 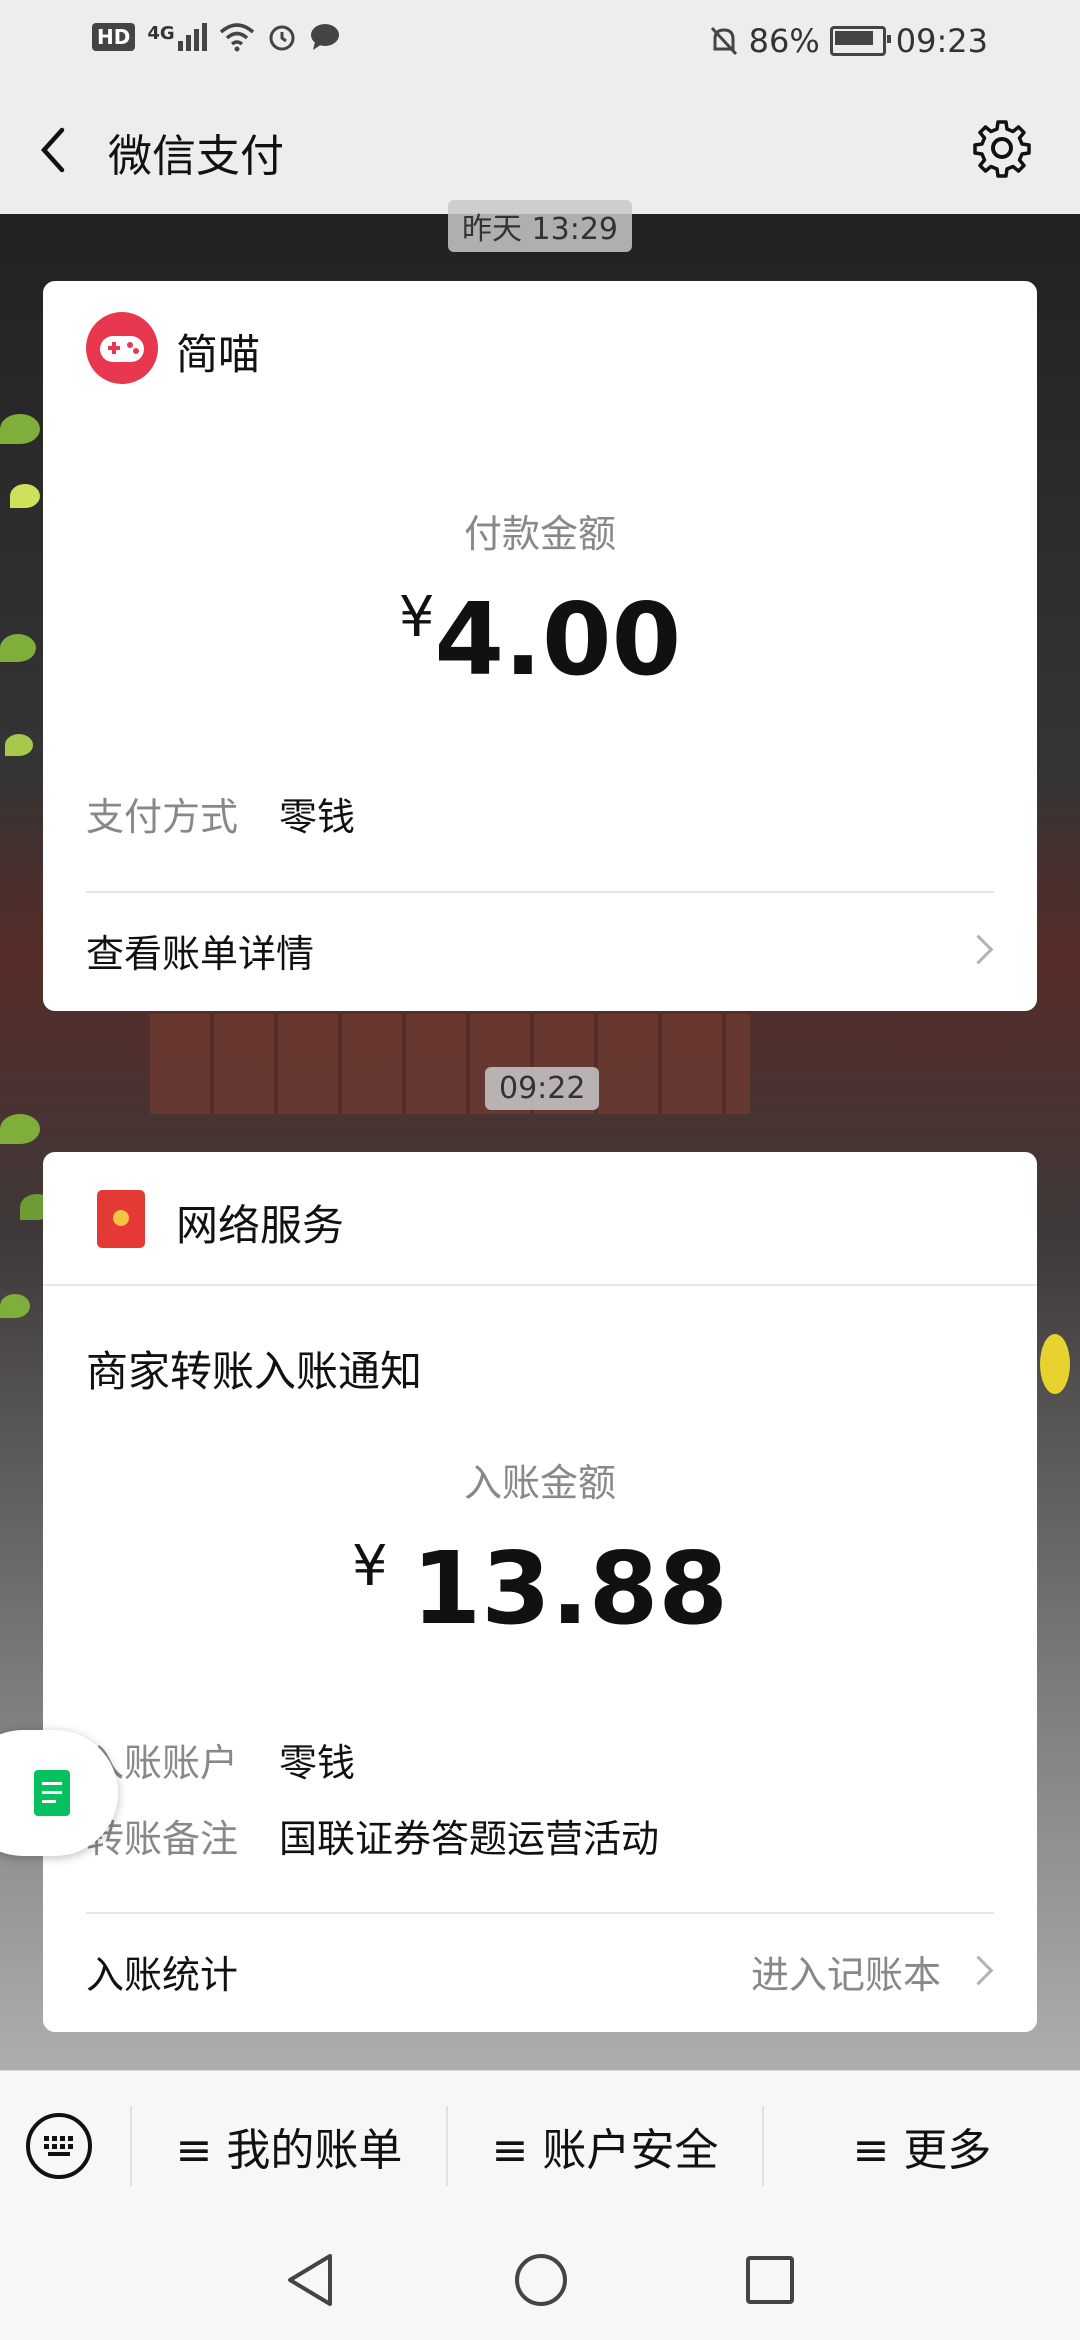 I want to click on back-arrow-icon, so click(x=52, y=150).